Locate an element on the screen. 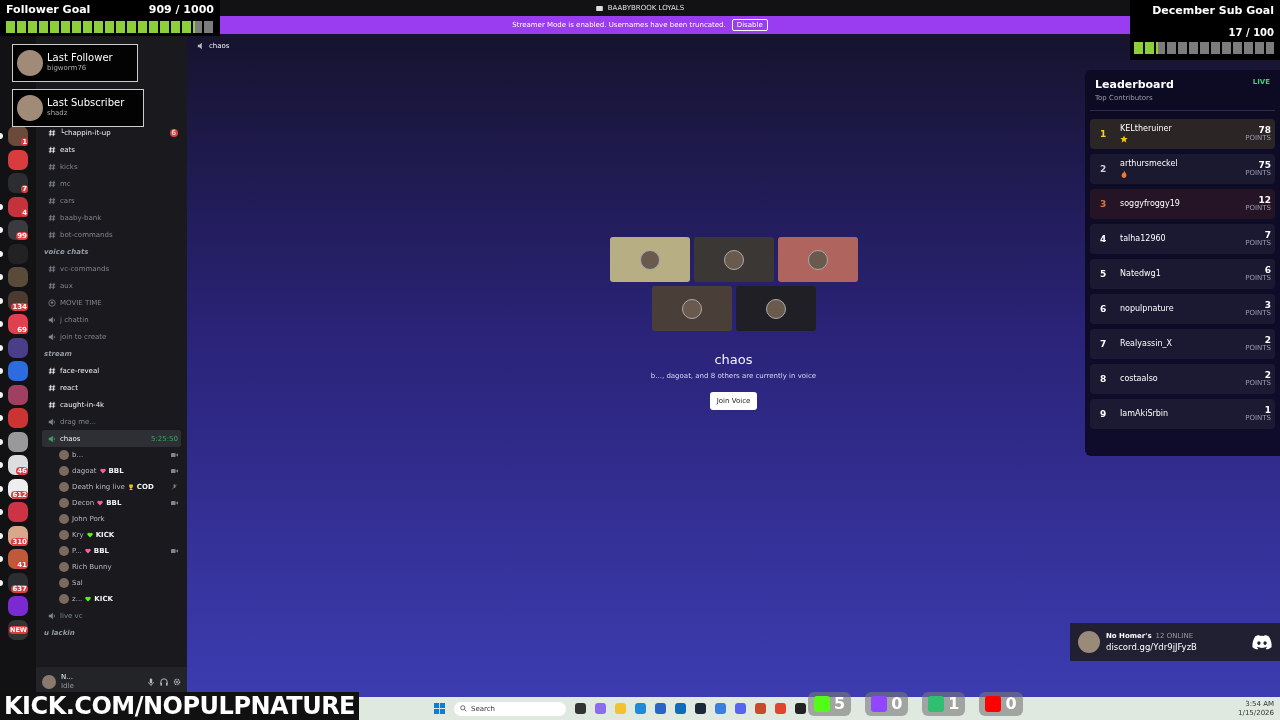 The height and width of the screenshot is (720, 1280). rank-number: 1 is located at coordinates (1104, 133).